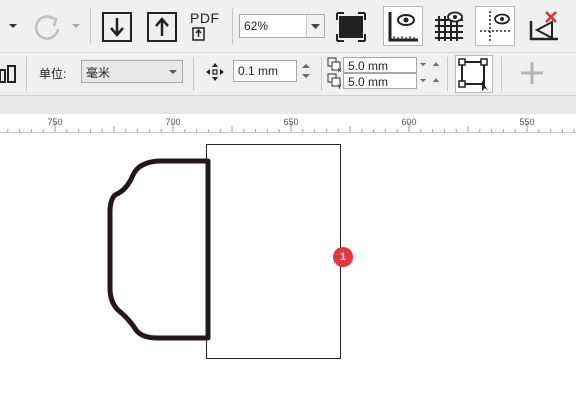 The image size is (576, 420). What do you see at coordinates (273, 251) in the screenshot?
I see `page-rectangle` at bounding box center [273, 251].